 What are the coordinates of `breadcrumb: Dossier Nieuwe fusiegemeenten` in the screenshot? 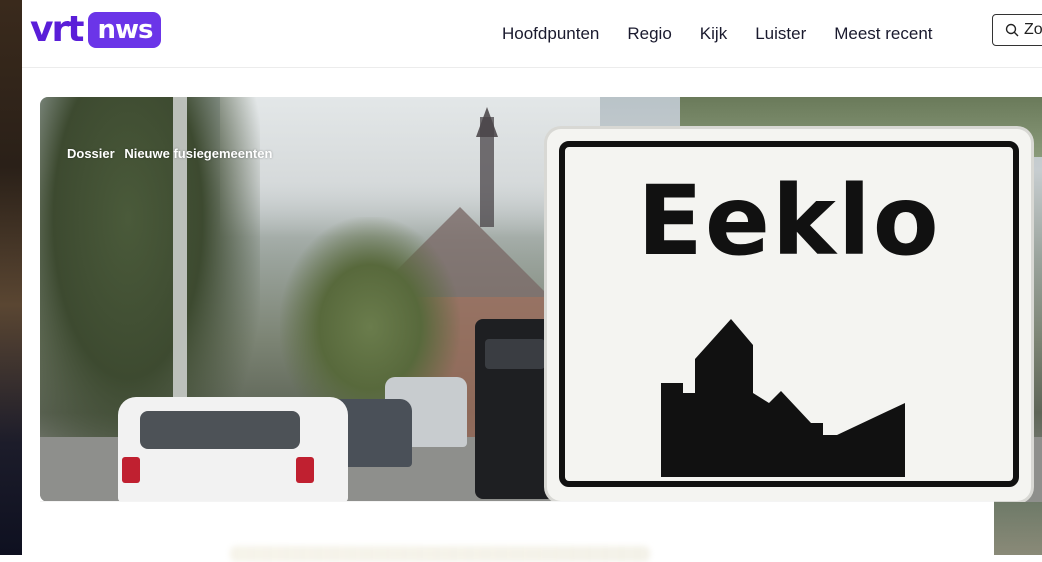 It's located at (169, 153).